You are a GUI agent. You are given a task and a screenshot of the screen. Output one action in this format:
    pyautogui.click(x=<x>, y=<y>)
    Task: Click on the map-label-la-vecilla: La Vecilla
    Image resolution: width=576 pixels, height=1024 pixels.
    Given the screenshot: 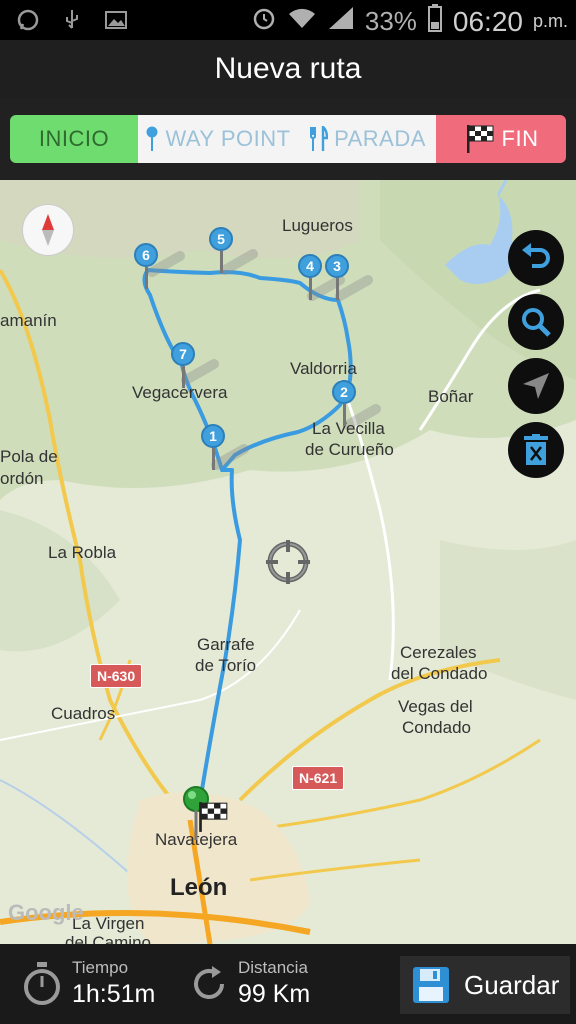 What is the action you would take?
    pyautogui.click(x=348, y=428)
    